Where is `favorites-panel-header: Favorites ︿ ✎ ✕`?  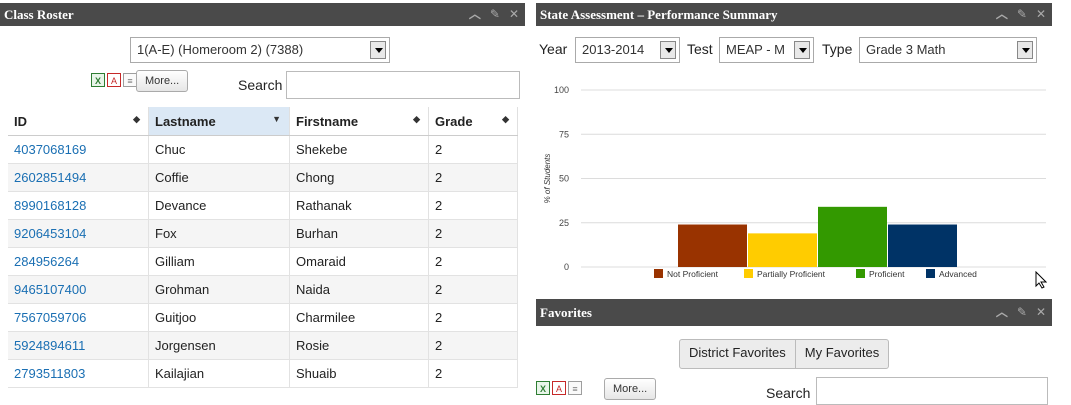 favorites-panel-header: Favorites ︿ ✎ ✕ is located at coordinates (794, 312).